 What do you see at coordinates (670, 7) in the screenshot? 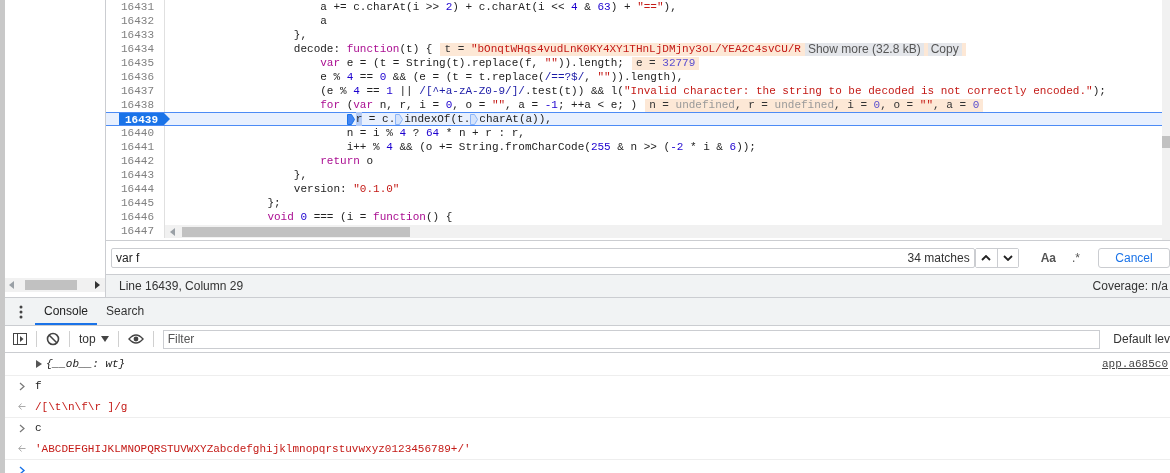
I see `code-text: ),` at bounding box center [670, 7].